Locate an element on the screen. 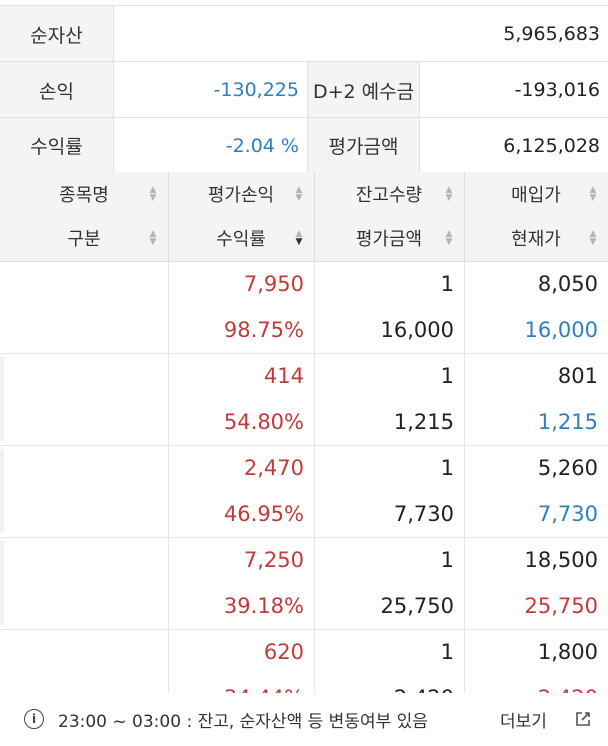  col-header-label: 평가금액 is located at coordinates (389, 239).